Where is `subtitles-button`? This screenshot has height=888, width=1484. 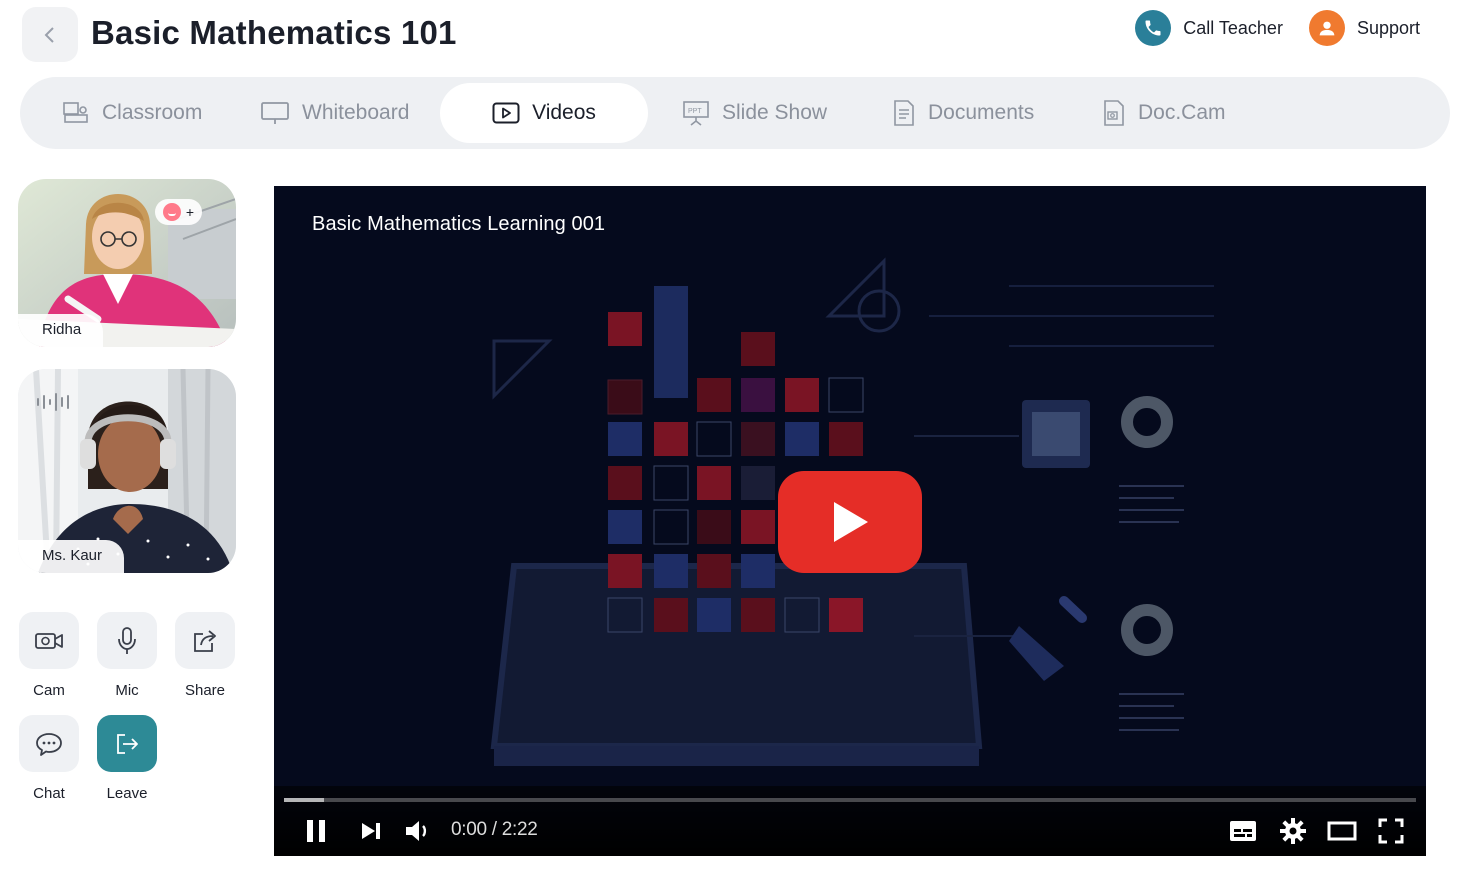
subtitles-button is located at coordinates (1243, 833).